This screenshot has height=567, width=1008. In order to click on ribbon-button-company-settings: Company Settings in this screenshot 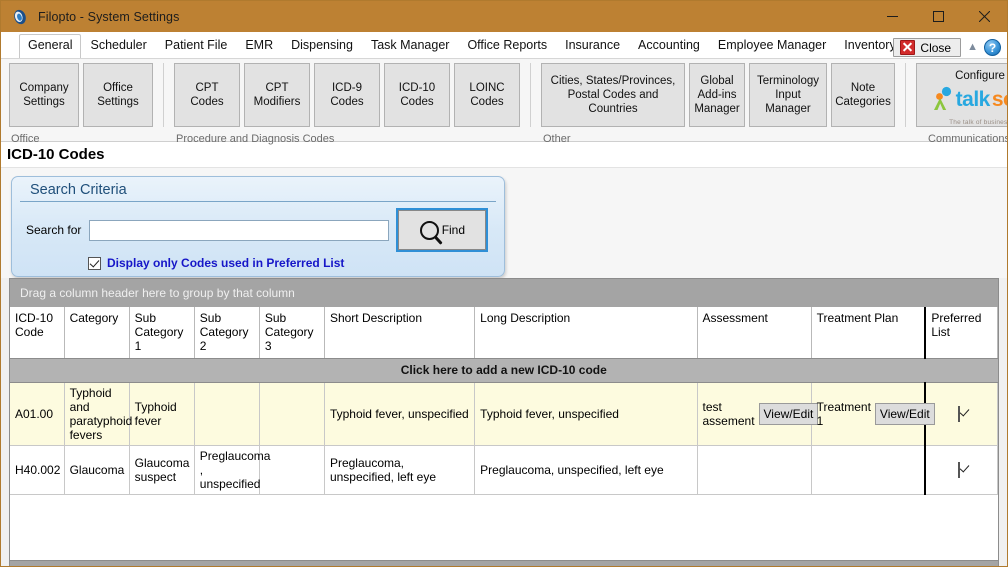, I will do `click(44, 95)`.